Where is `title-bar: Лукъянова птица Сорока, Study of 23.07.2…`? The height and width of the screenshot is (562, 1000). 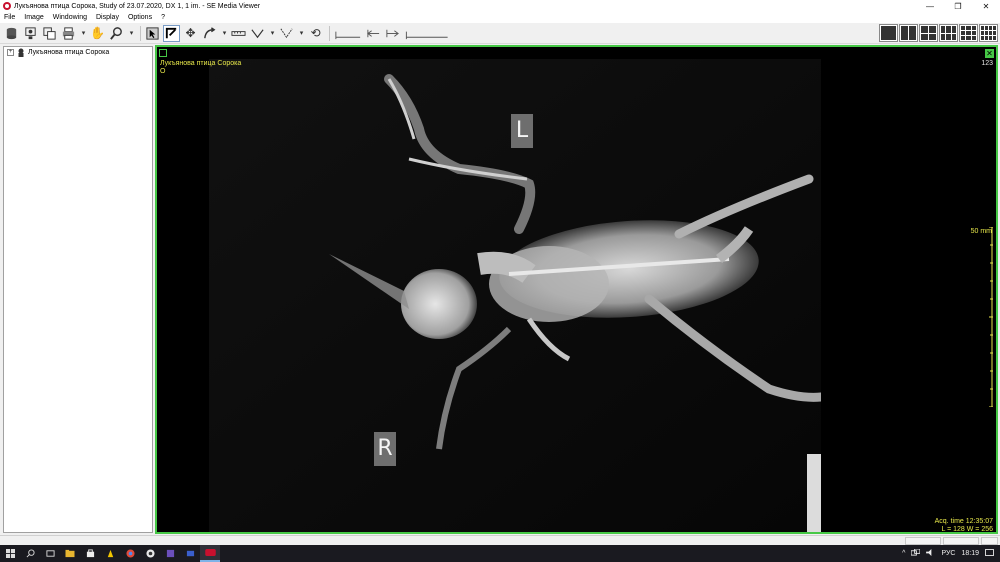
title-bar: Лукъянова птица Сорока, Study of 23.07.2… is located at coordinates (500, 6).